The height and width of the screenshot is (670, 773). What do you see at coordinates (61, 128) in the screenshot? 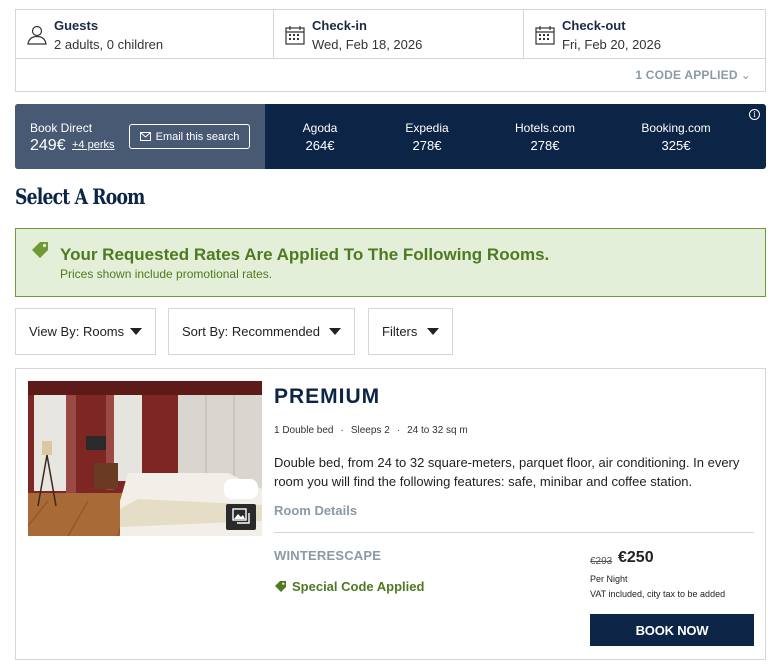
I see `book-direct-label: Book Direct` at bounding box center [61, 128].